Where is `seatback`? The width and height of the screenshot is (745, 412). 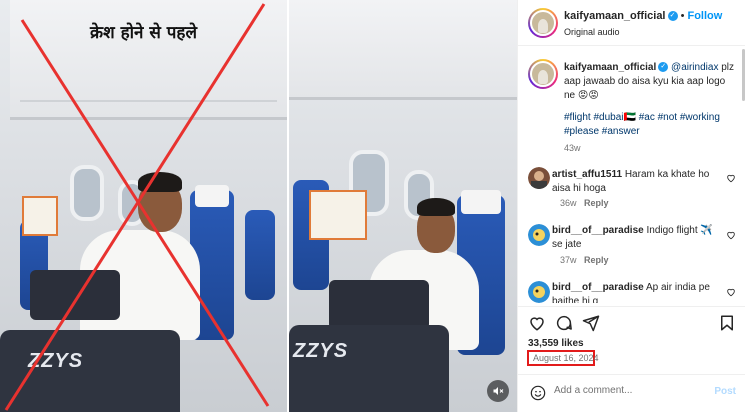 seatback is located at coordinates (369, 368).